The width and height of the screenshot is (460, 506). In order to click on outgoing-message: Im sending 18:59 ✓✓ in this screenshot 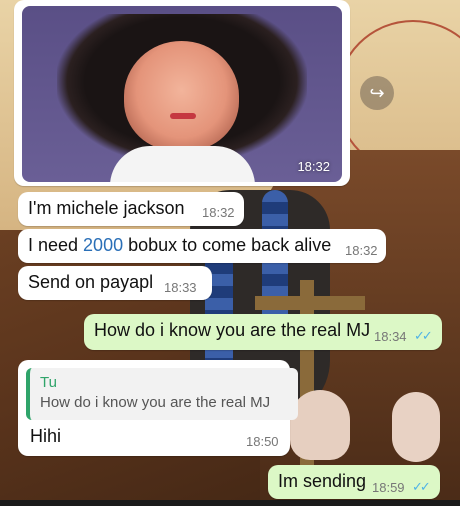, I will do `click(354, 482)`.